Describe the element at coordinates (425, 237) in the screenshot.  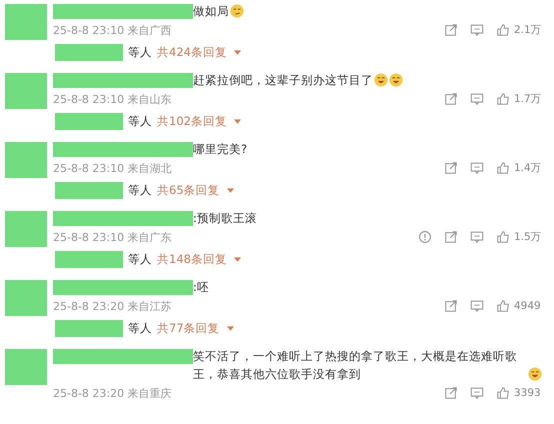
I see `alert-icon` at that location.